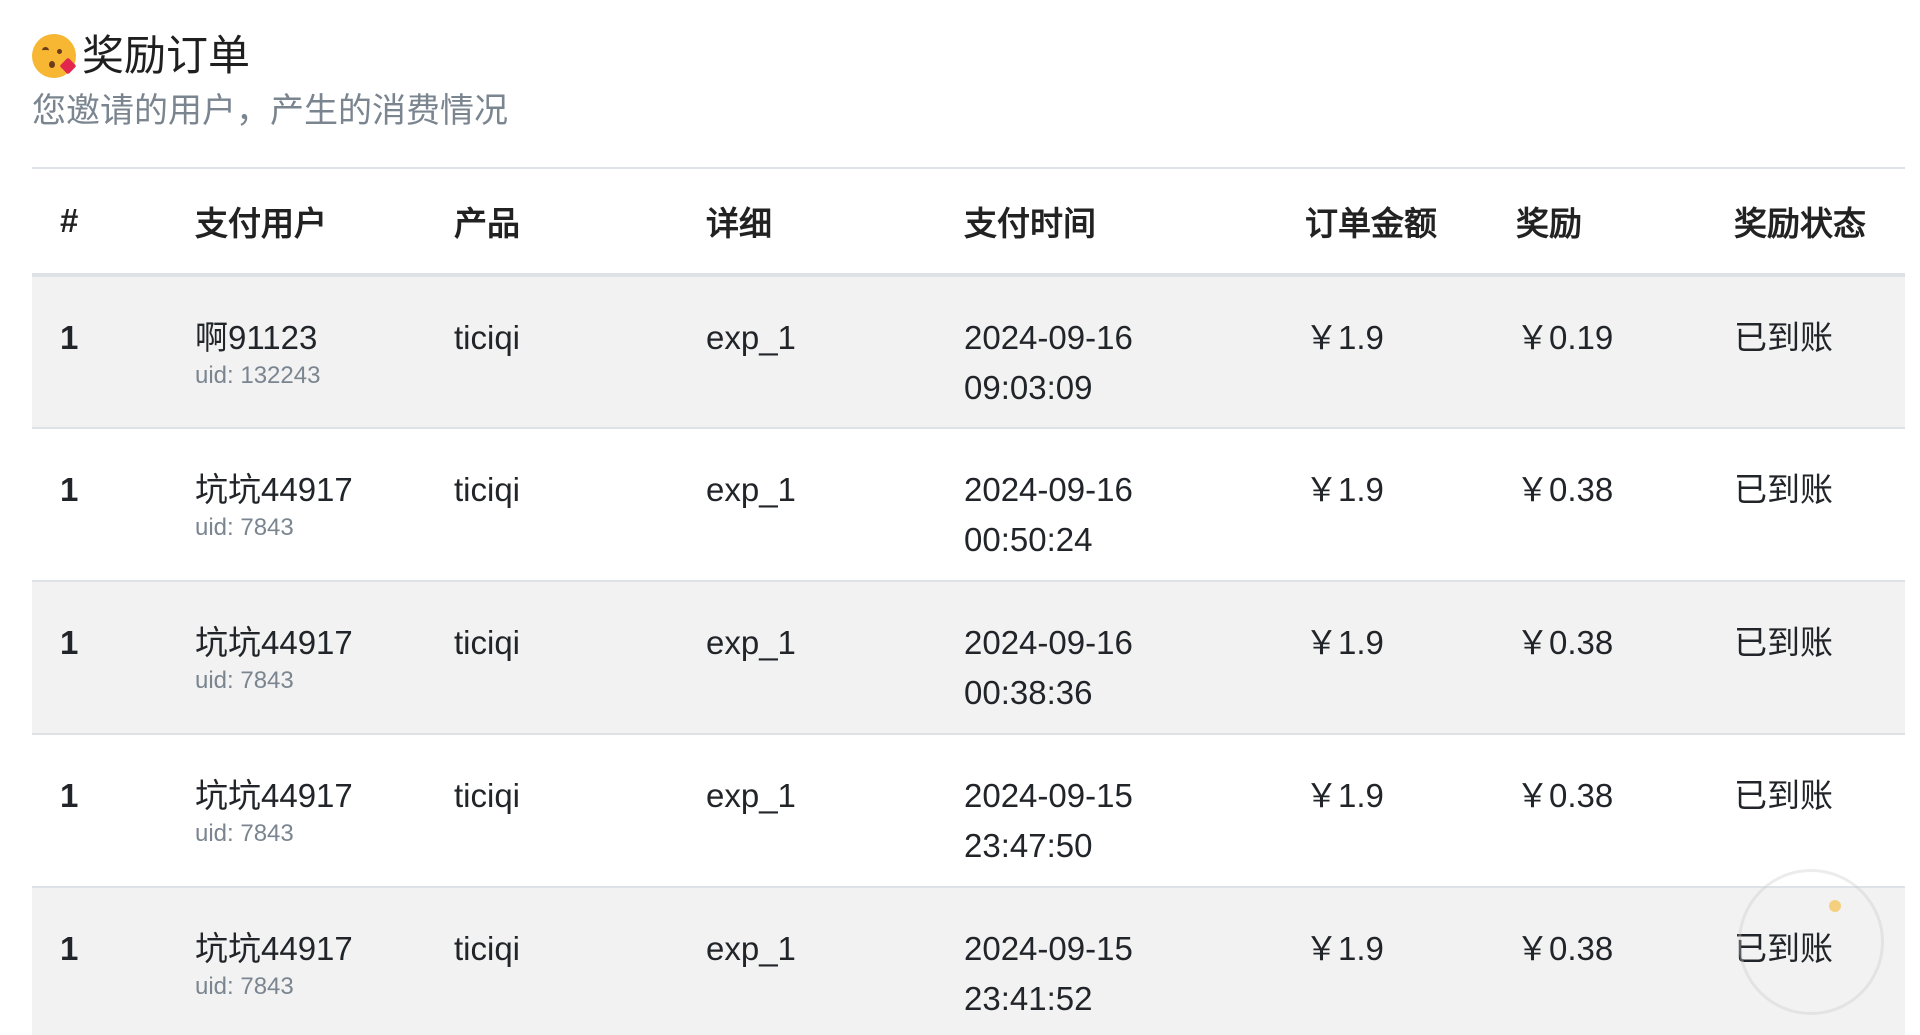  Describe the element at coordinates (1028, 845) in the screenshot. I see `pay-time: 23:47:50` at that location.